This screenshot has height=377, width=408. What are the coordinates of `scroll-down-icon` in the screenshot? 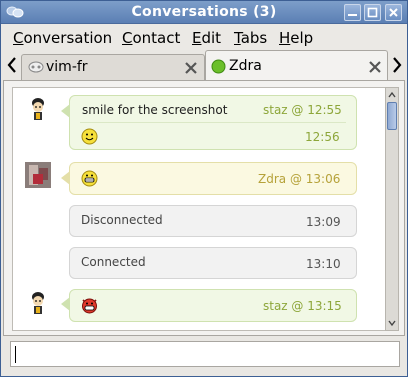 It's located at (392, 323).